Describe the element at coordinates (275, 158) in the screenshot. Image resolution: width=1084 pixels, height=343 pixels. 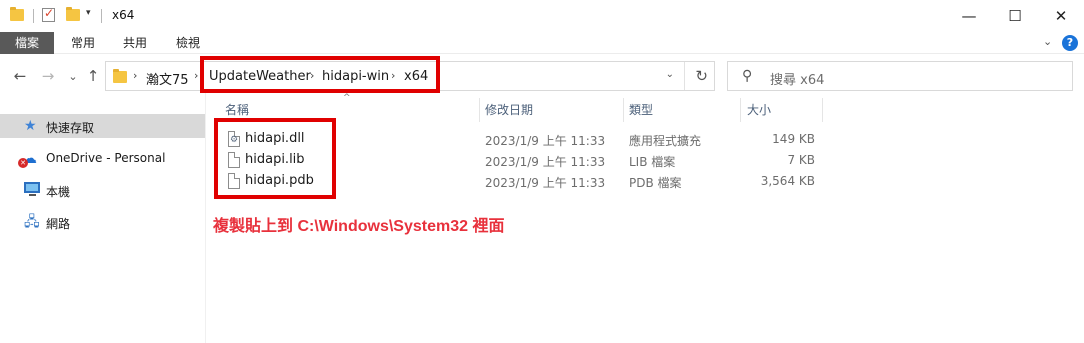
I see `annotation-box-files` at that location.